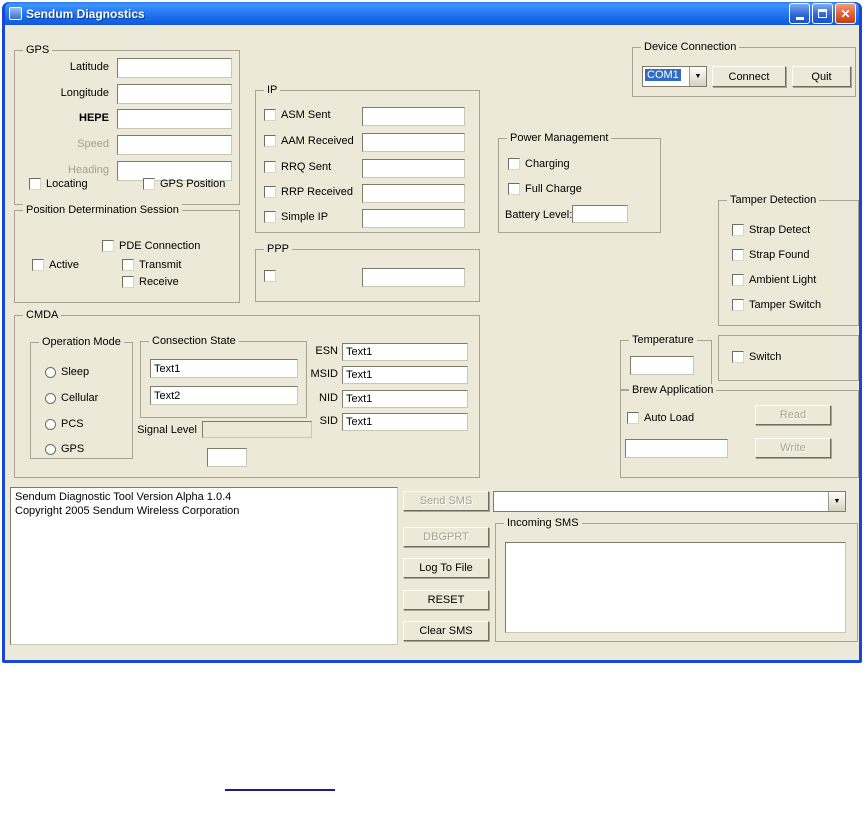 The height and width of the screenshot is (816, 865). I want to click on transmit-checkbox: Transmit, so click(151, 265).